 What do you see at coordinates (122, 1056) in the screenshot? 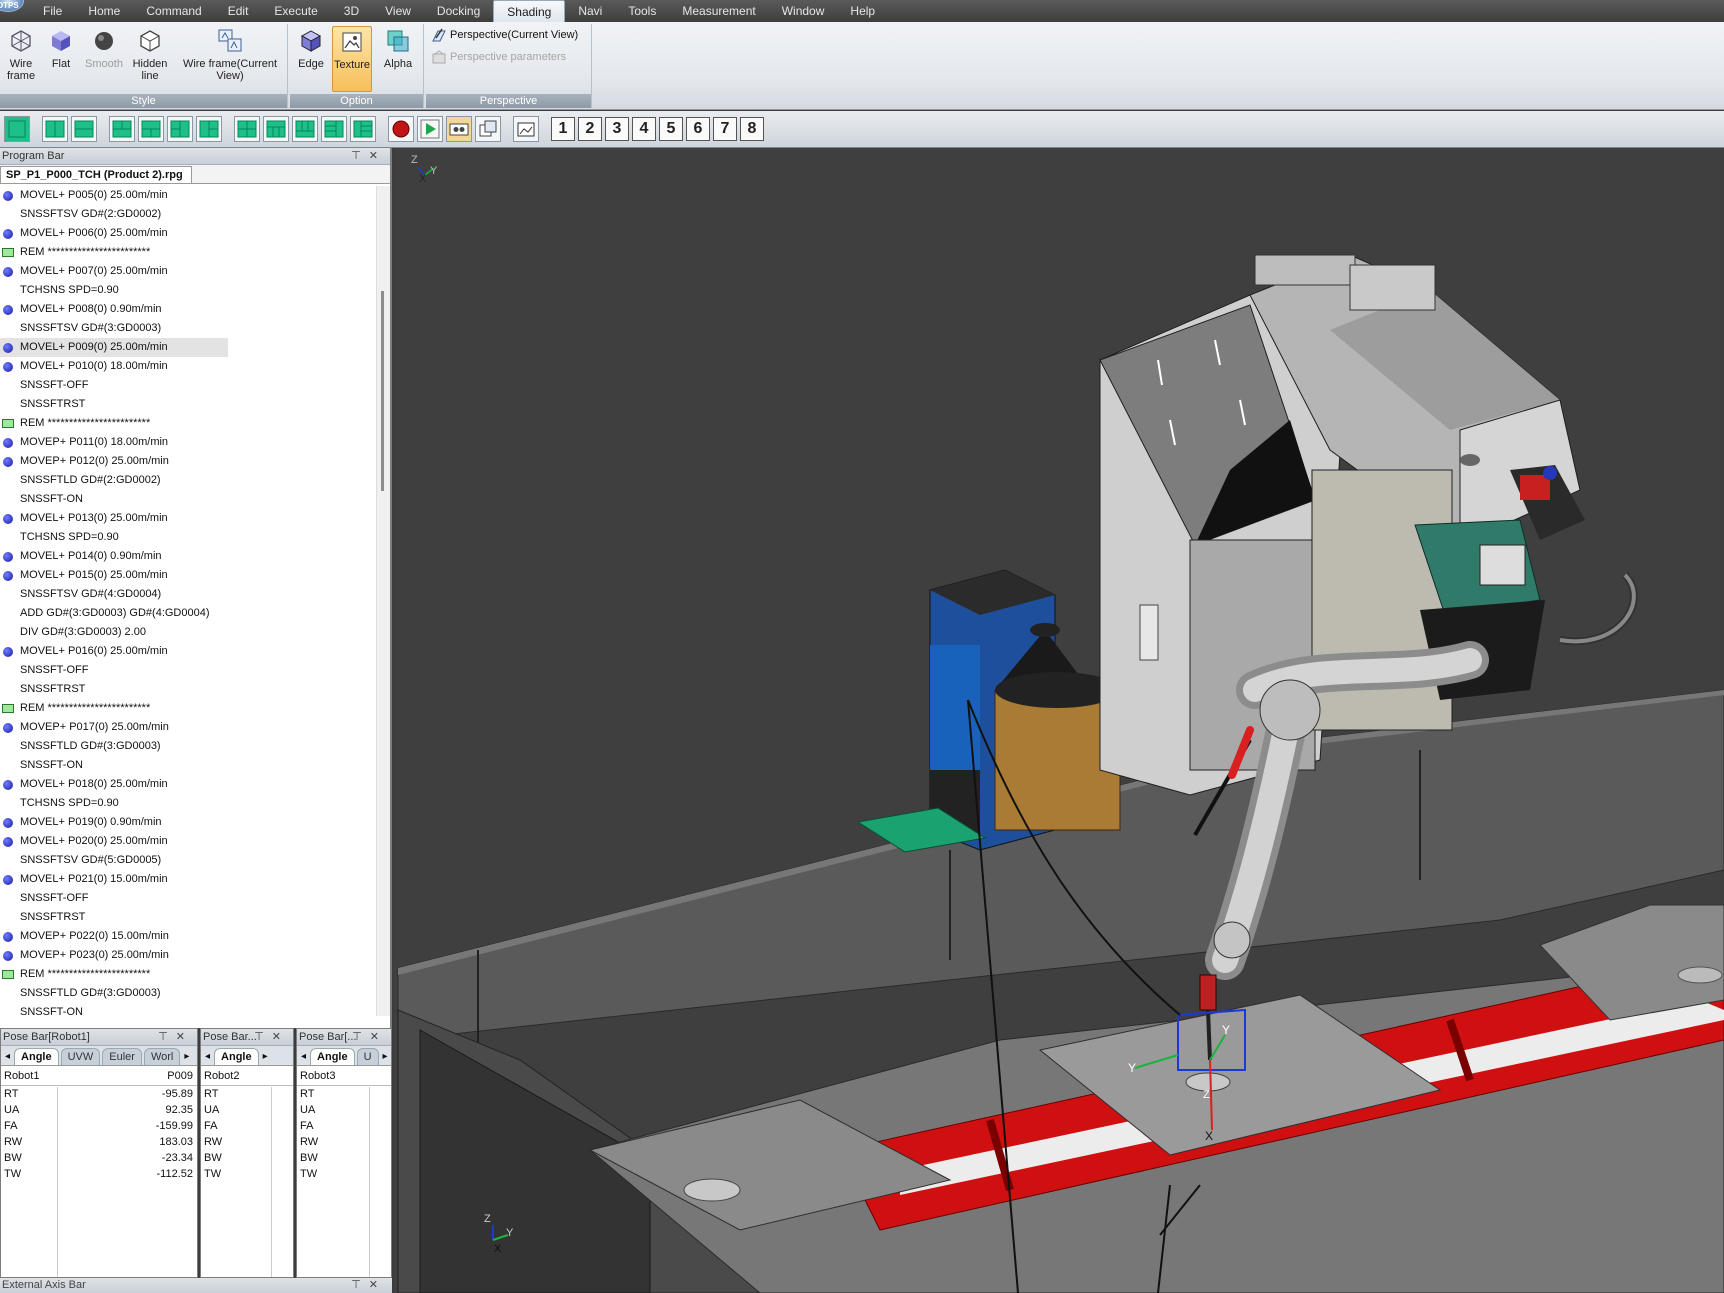
I see `tab-euler: Euler` at bounding box center [122, 1056].